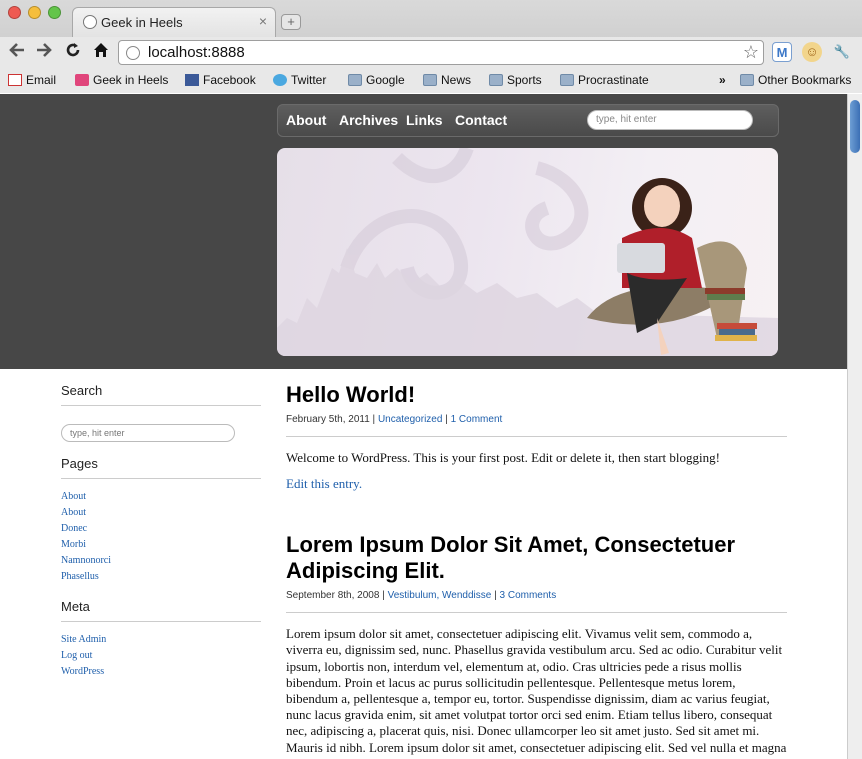 This screenshot has height=759, width=862. Describe the element at coordinates (161, 545) in the screenshot. I see `sidebar-page-link: Morbi` at that location.